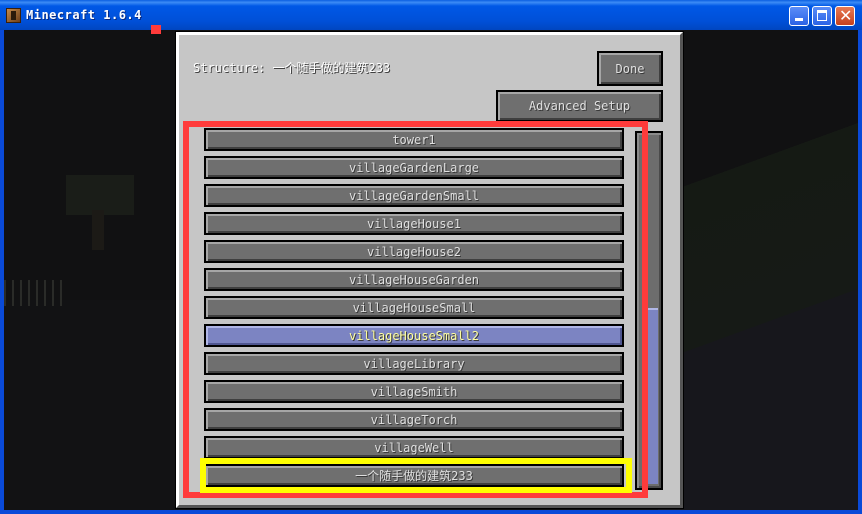  I want to click on list-item-label: villageHouse2, so click(414, 251).